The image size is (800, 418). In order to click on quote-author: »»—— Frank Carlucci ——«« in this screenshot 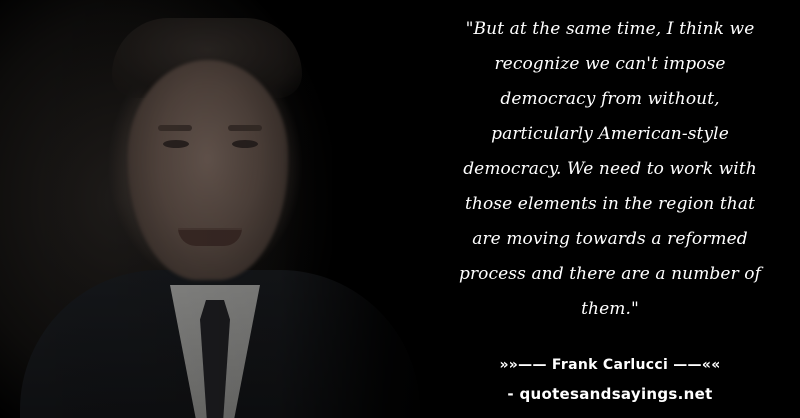, I will do `click(610, 365)`.